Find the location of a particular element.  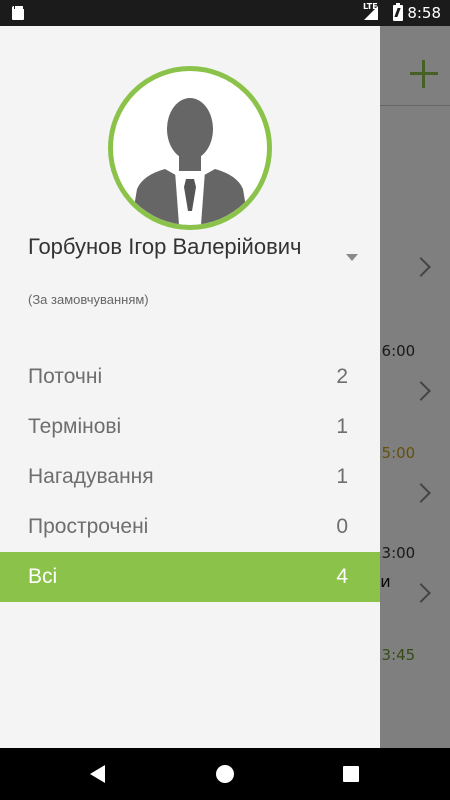

status-clock: 8:58 is located at coordinates (424, 13).